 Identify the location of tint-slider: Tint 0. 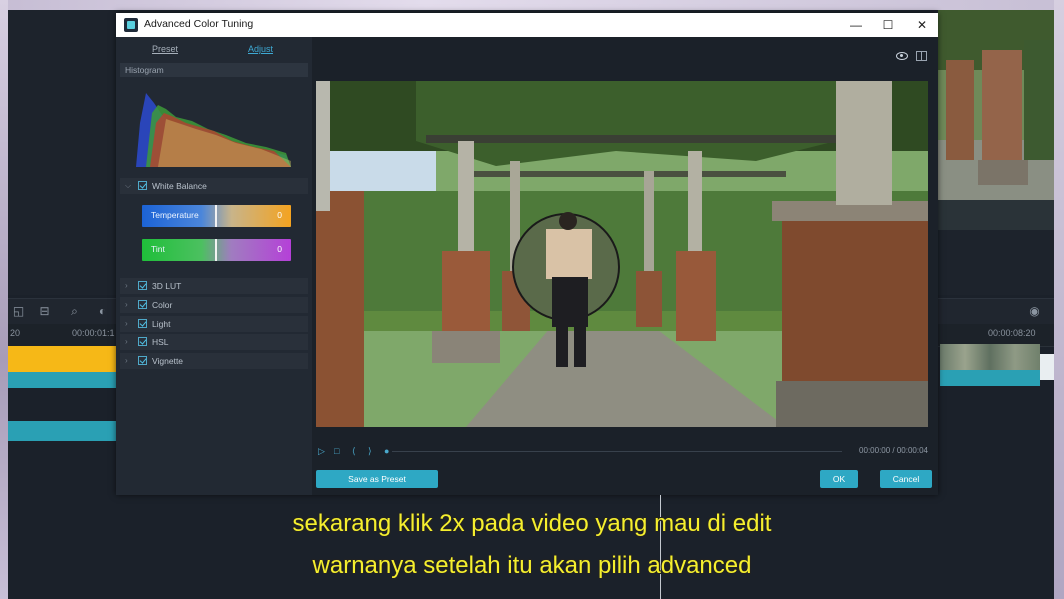
(216, 250).